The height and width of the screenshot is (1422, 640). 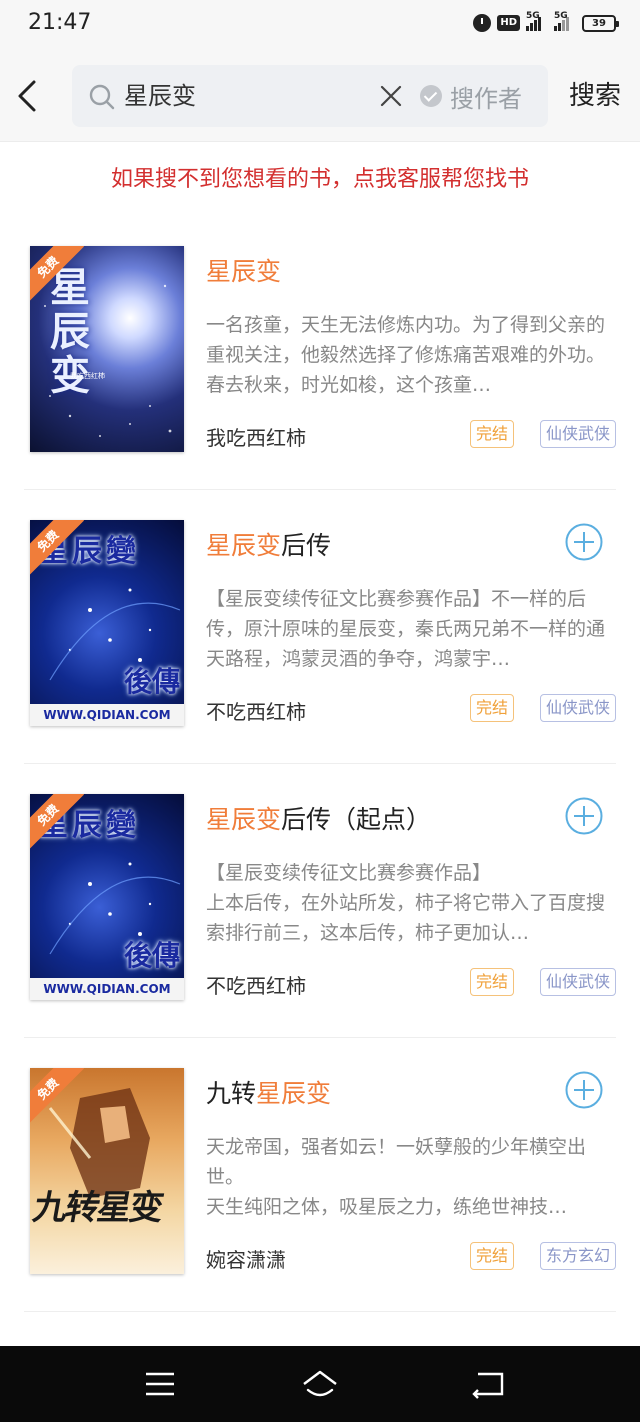 What do you see at coordinates (320, 180) in the screenshot?
I see `help-banner-link: 如果搜不到您想看的书，点我客服帮您找书` at bounding box center [320, 180].